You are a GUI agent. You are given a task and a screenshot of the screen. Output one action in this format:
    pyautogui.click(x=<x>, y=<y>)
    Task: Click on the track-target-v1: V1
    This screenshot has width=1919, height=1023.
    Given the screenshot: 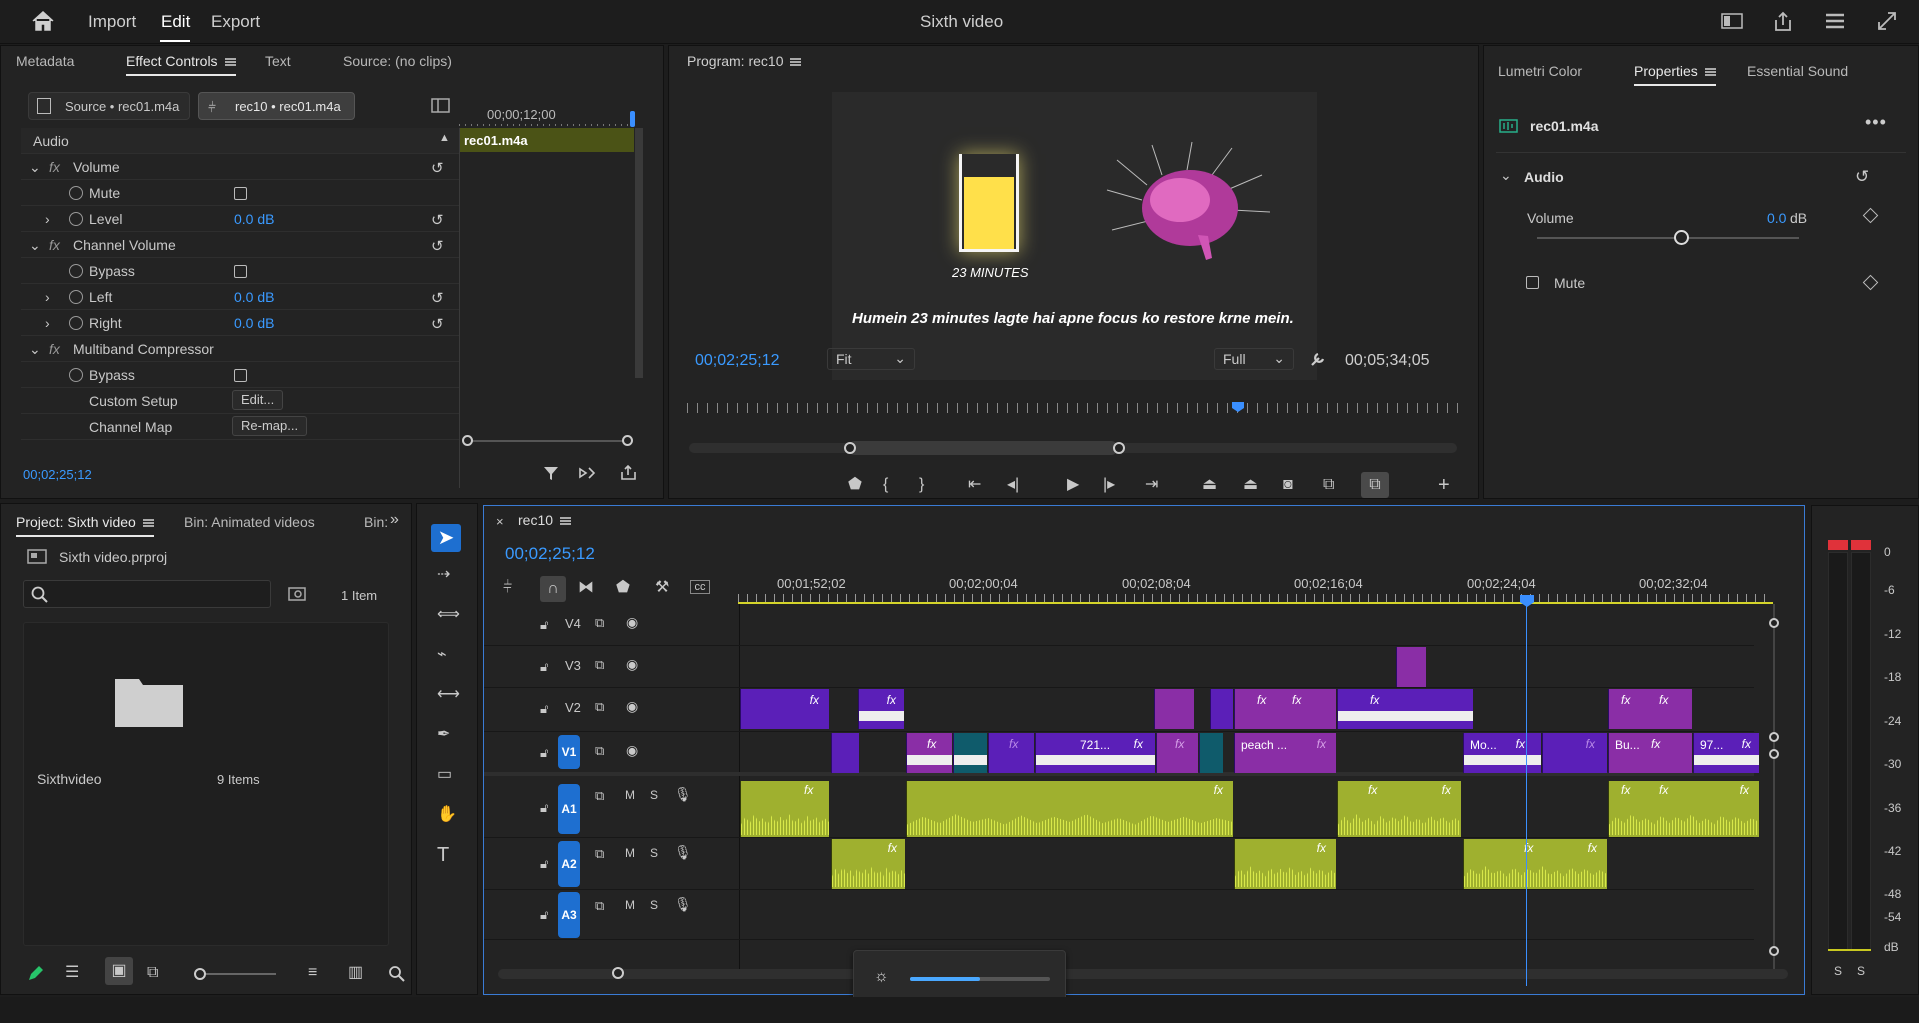 What is the action you would take?
    pyautogui.click(x=569, y=752)
    